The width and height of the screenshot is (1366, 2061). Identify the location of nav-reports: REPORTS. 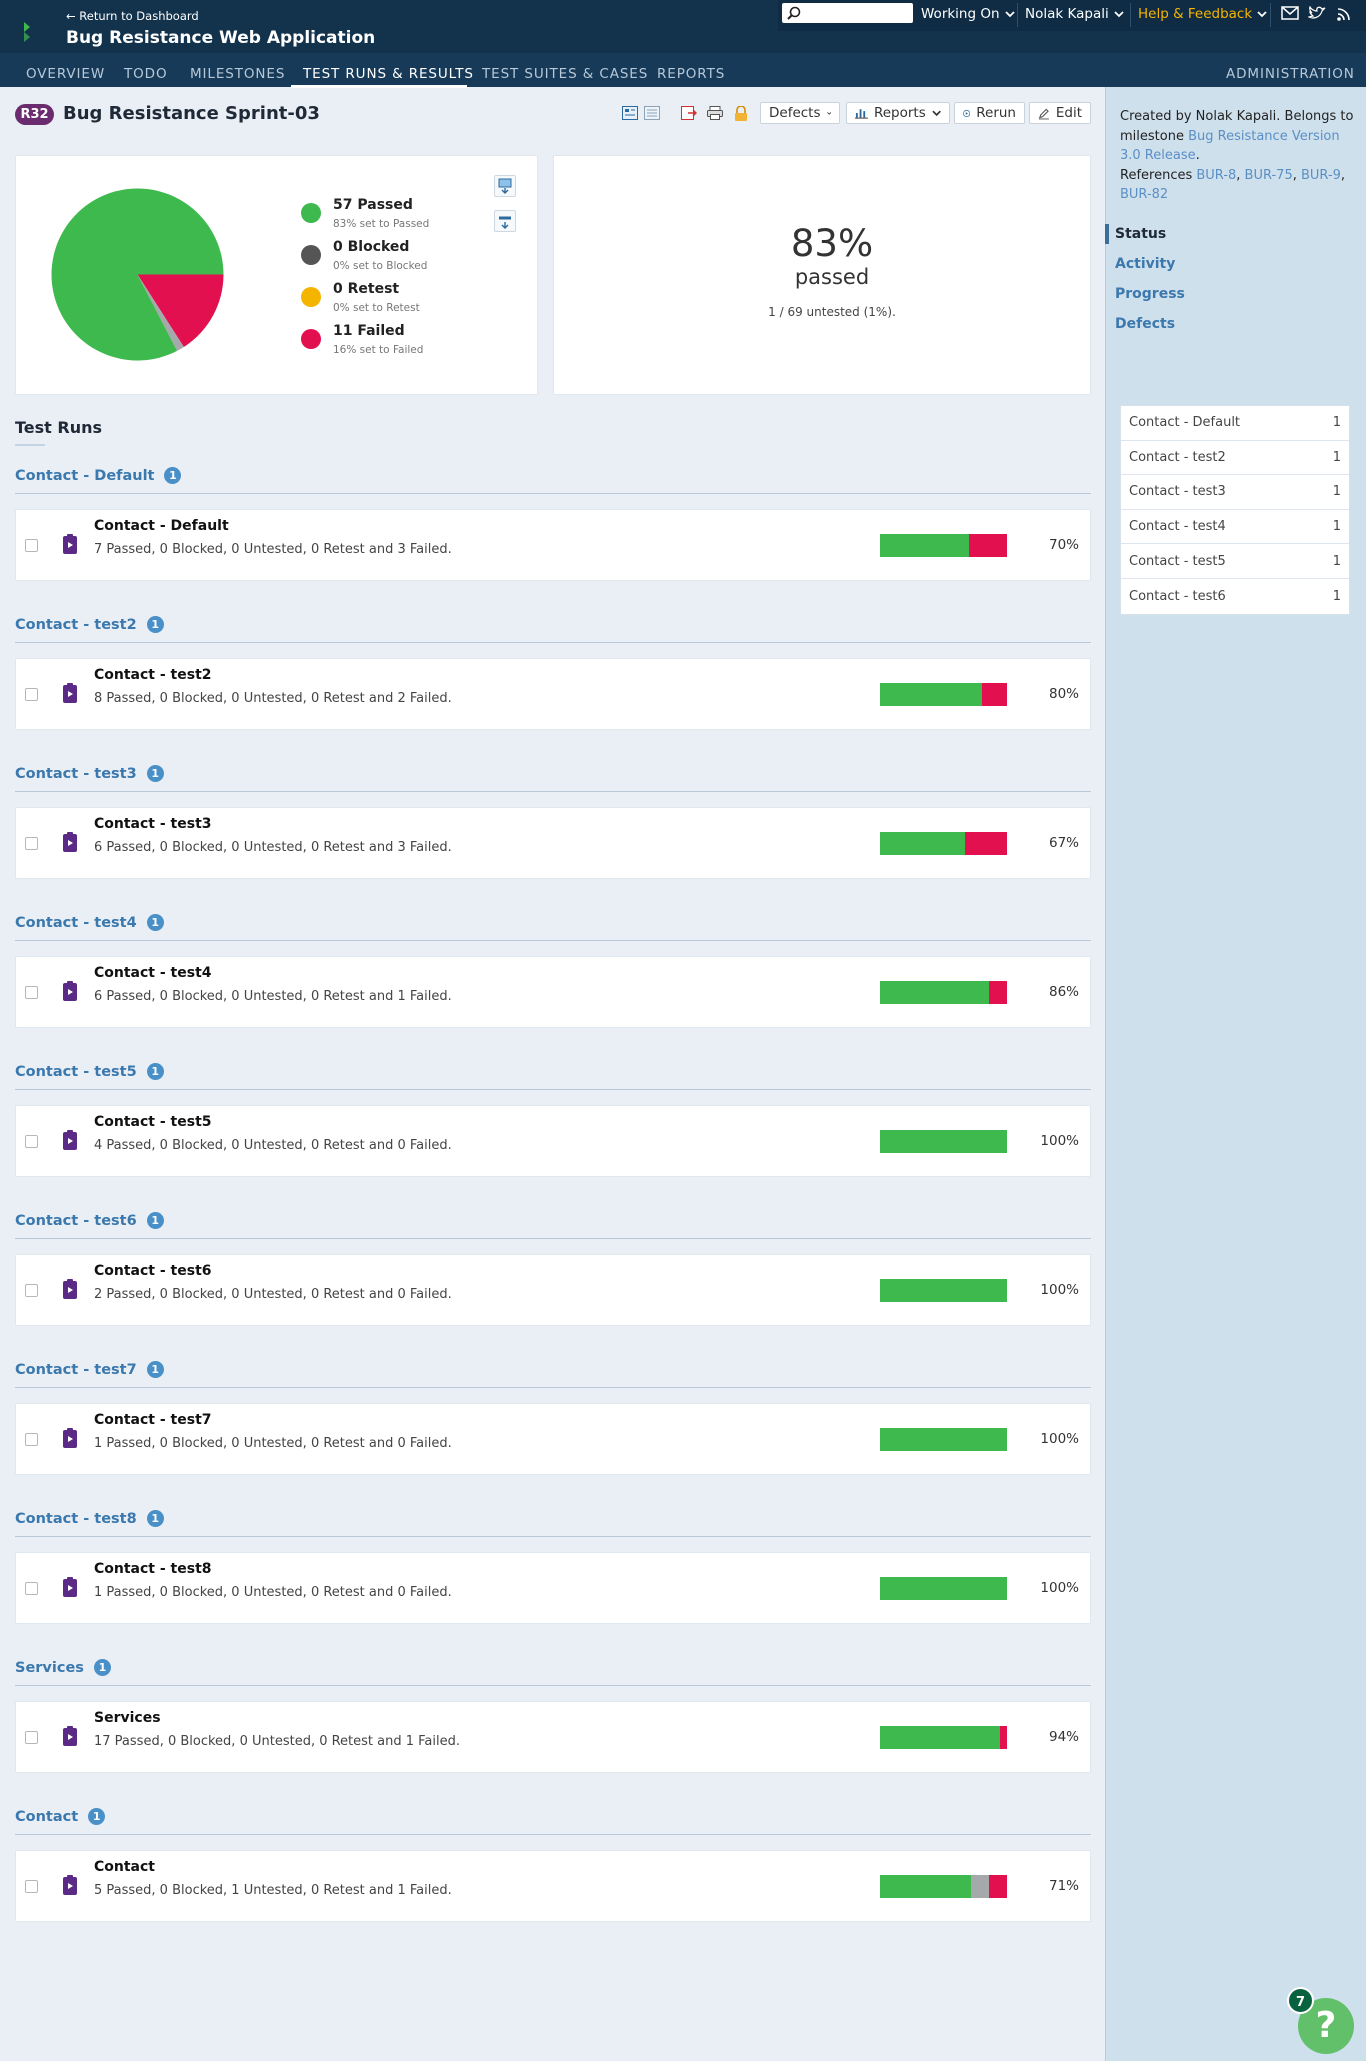
(691, 74).